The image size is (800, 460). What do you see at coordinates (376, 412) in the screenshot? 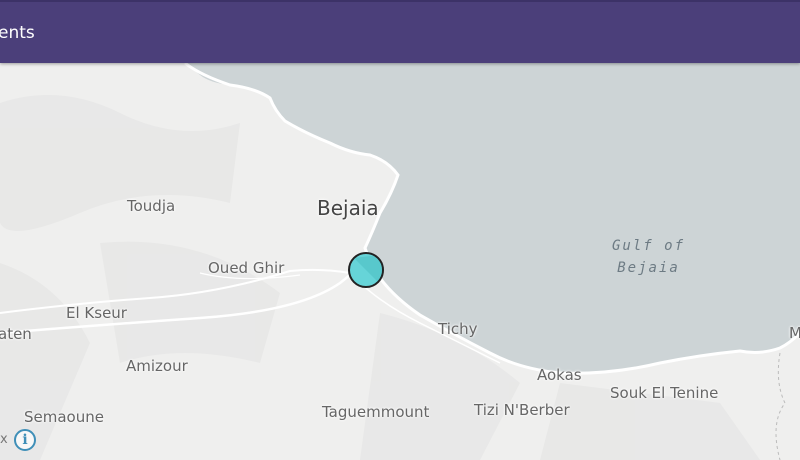
I see `place-label-taguemmount: Taguemmount` at bounding box center [376, 412].